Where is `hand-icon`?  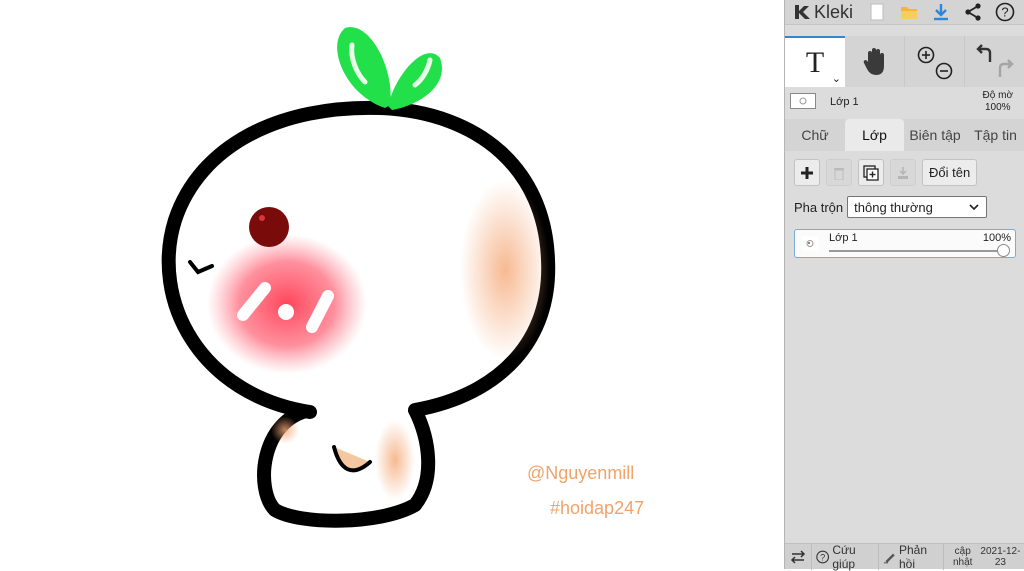
hand-icon is located at coordinates (873, 61).